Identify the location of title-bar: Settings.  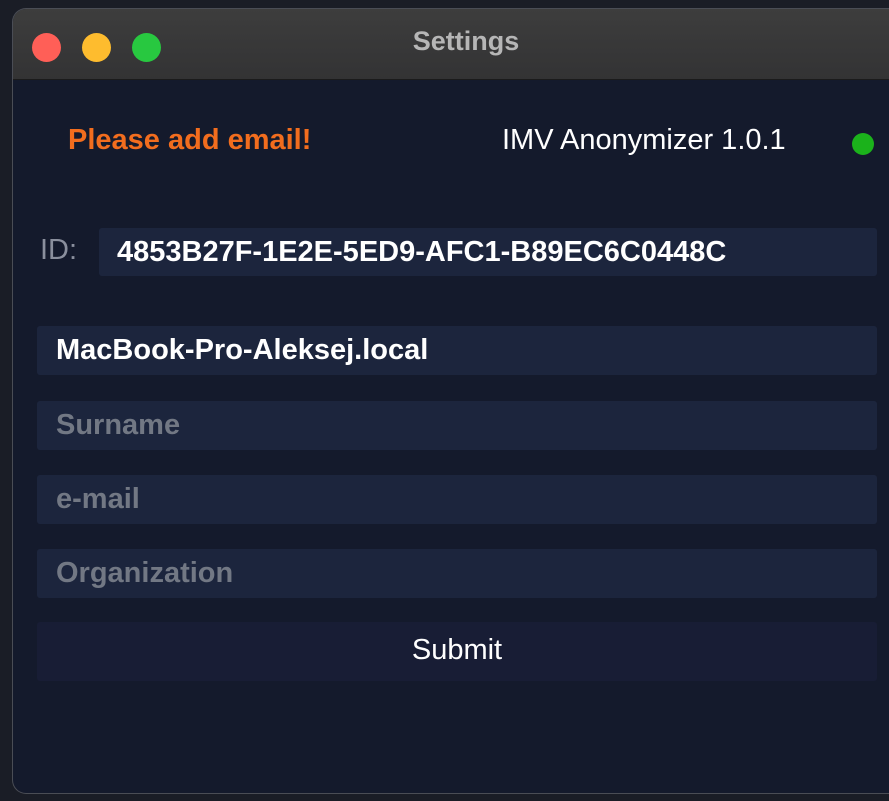
(451, 44).